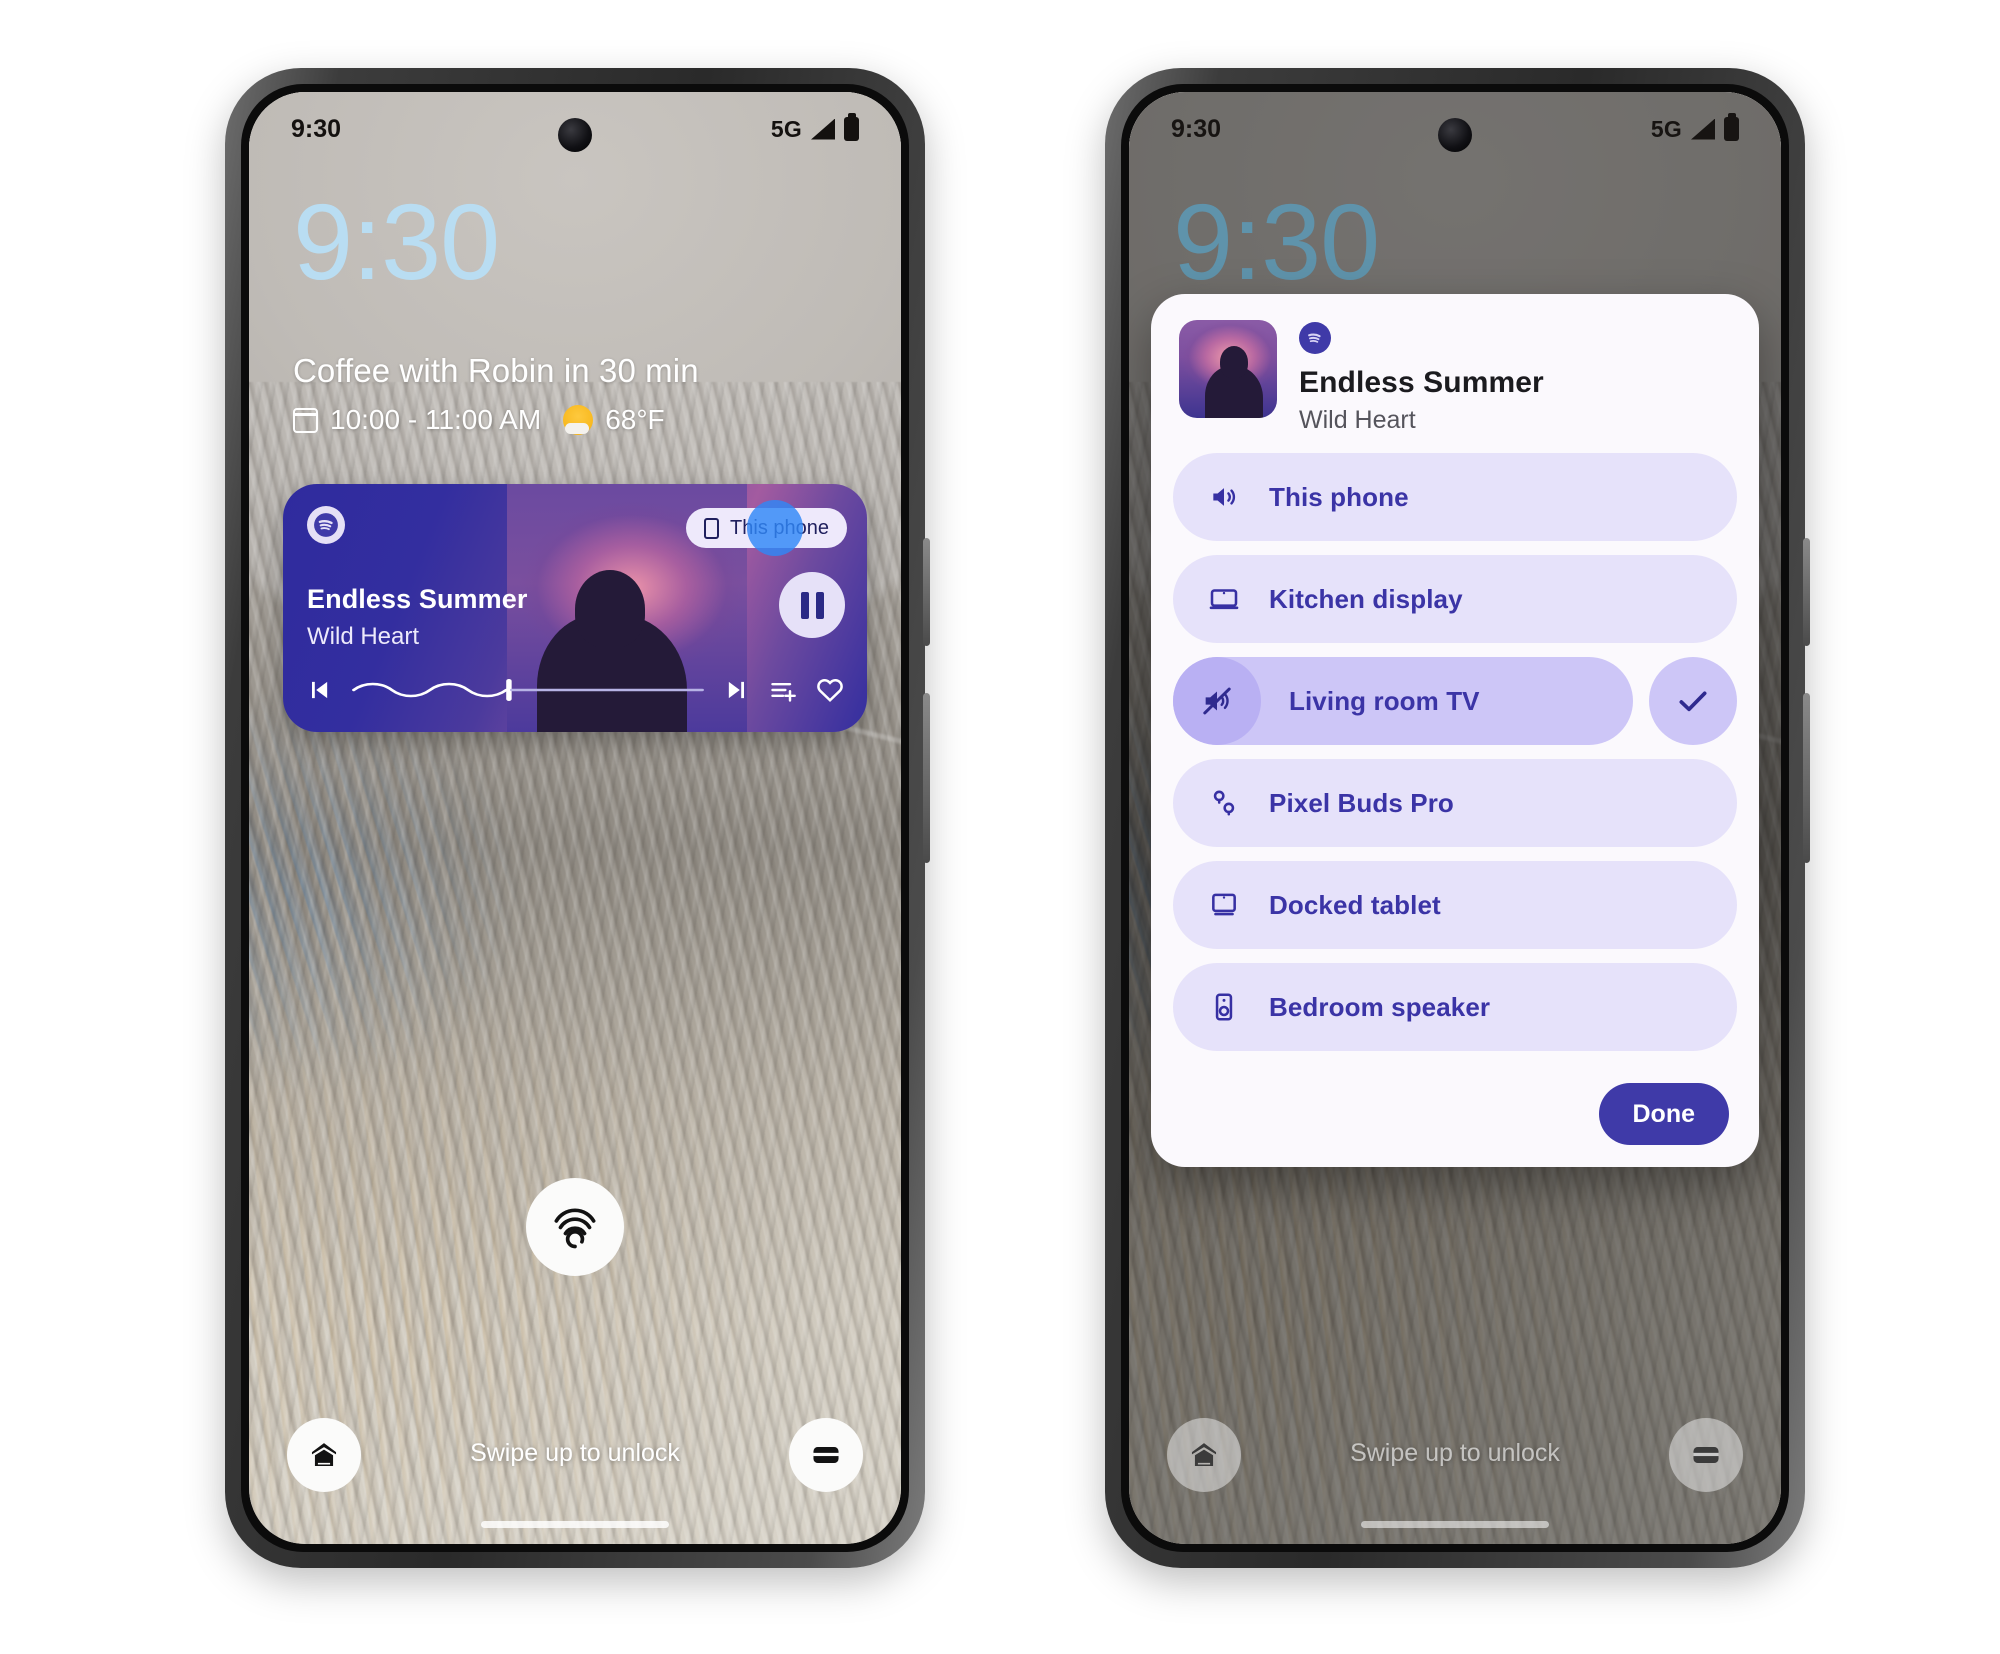 This screenshot has height=1654, width=2000. Describe the element at coordinates (1380, 1006) in the screenshot. I see `device-label: Bedroom speaker` at that location.